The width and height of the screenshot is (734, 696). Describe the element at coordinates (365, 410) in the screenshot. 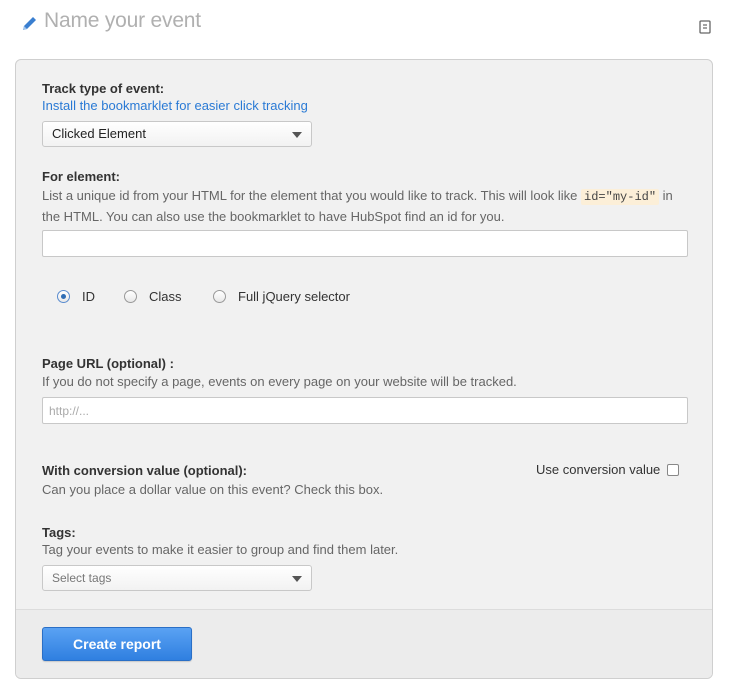

I see `page-url-input` at that location.